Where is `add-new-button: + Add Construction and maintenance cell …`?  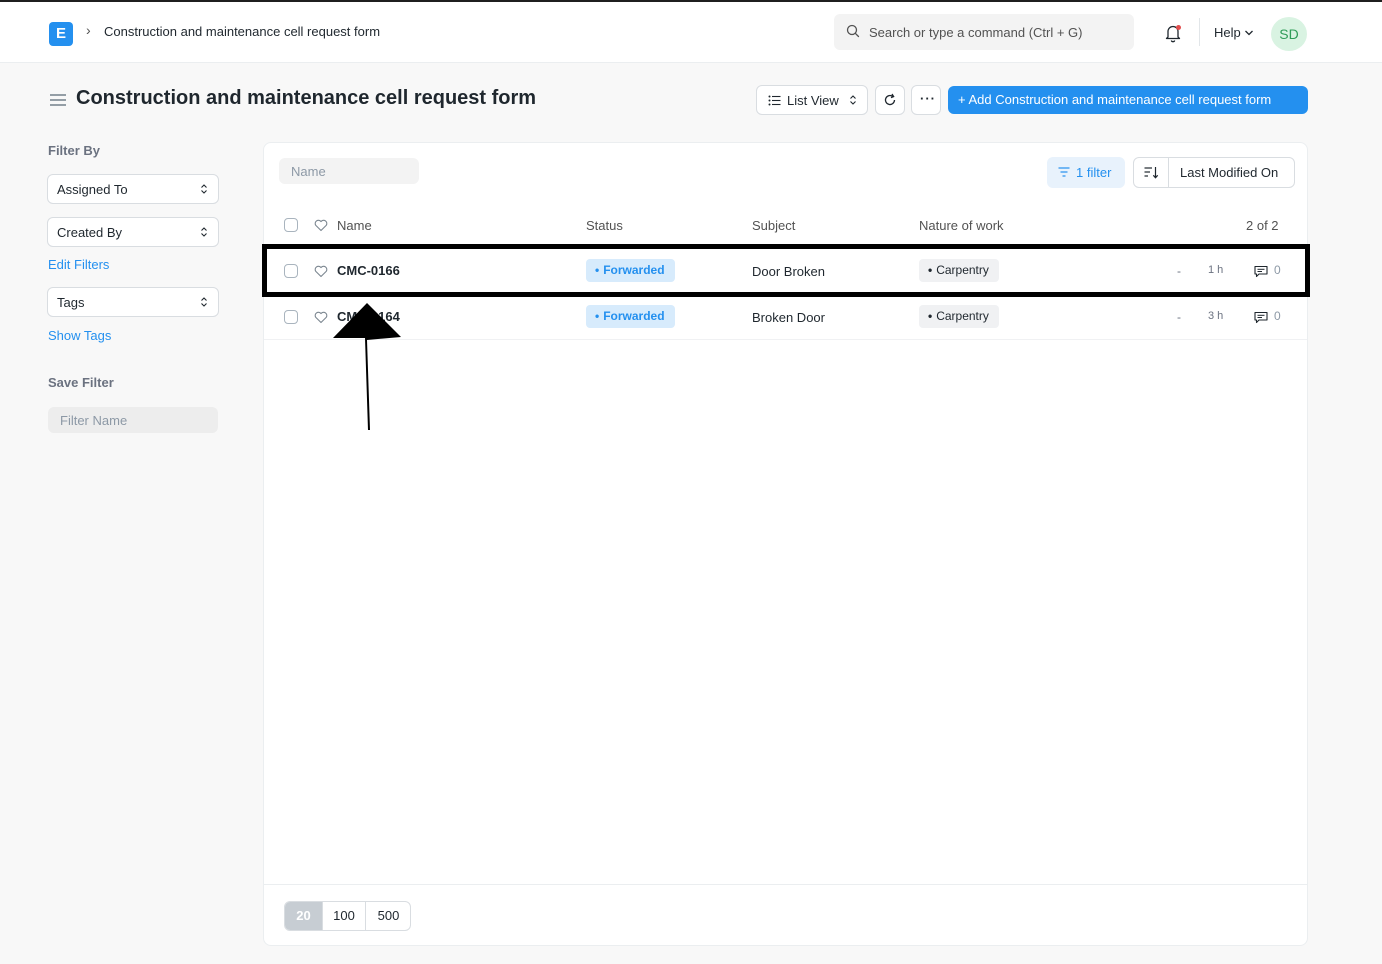
add-new-button: + Add Construction and maintenance cell … is located at coordinates (1128, 100).